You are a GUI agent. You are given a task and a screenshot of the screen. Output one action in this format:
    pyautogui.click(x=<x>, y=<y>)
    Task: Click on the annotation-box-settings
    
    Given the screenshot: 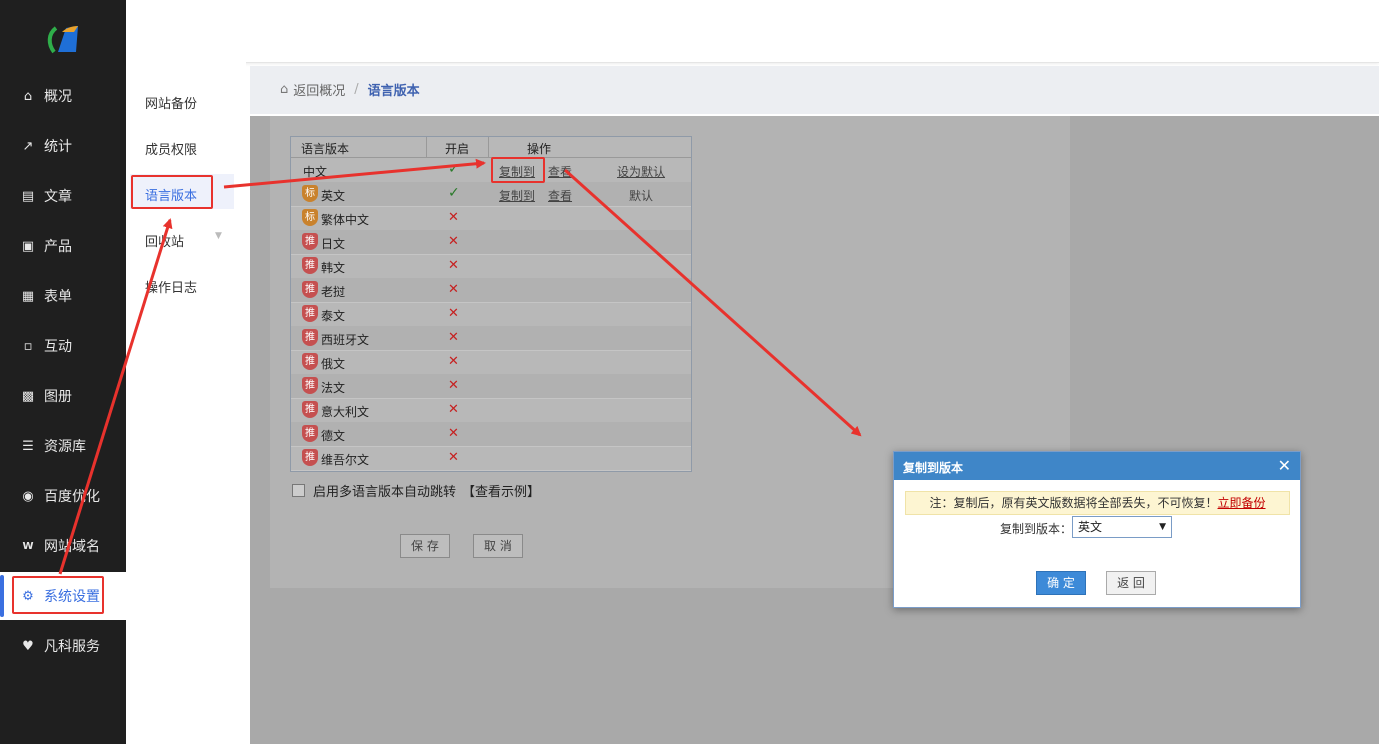 What is the action you would take?
    pyautogui.click(x=58, y=595)
    